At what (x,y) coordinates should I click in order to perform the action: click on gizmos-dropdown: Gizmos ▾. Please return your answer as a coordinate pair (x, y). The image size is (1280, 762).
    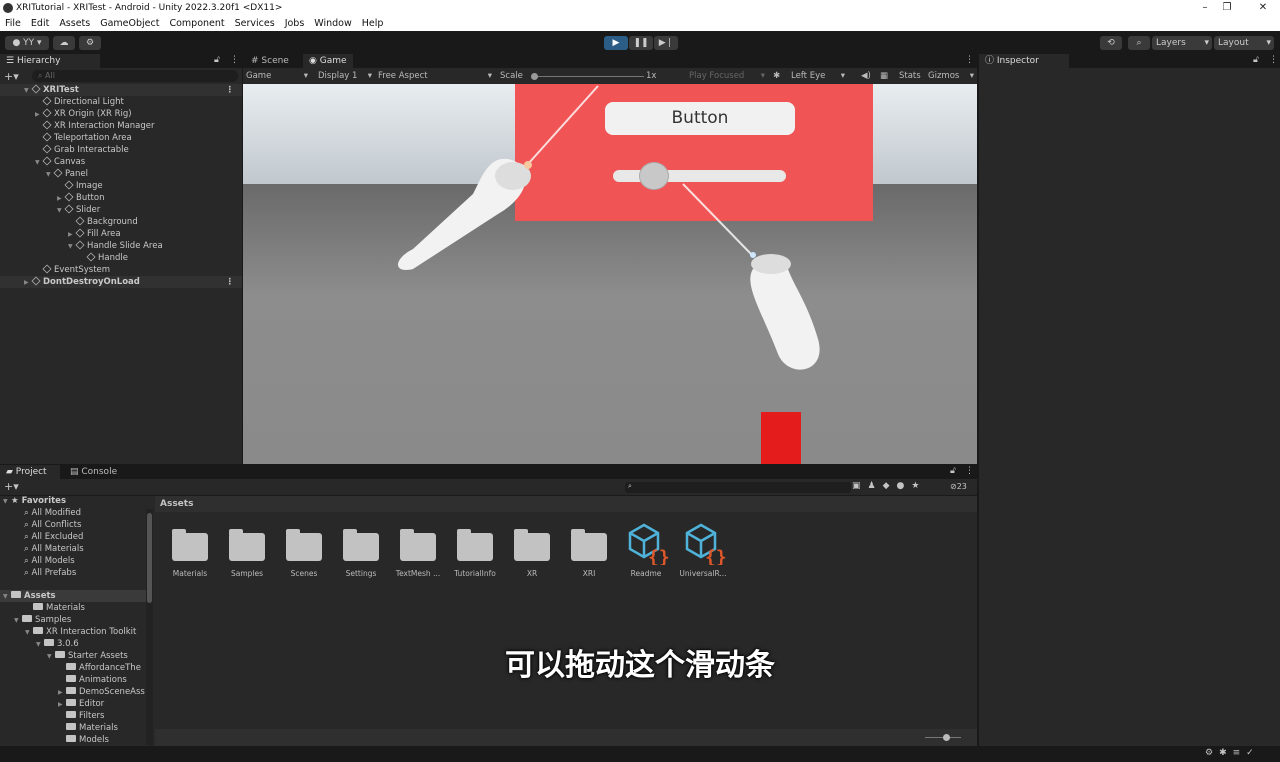
    Looking at the image, I should click on (951, 76).